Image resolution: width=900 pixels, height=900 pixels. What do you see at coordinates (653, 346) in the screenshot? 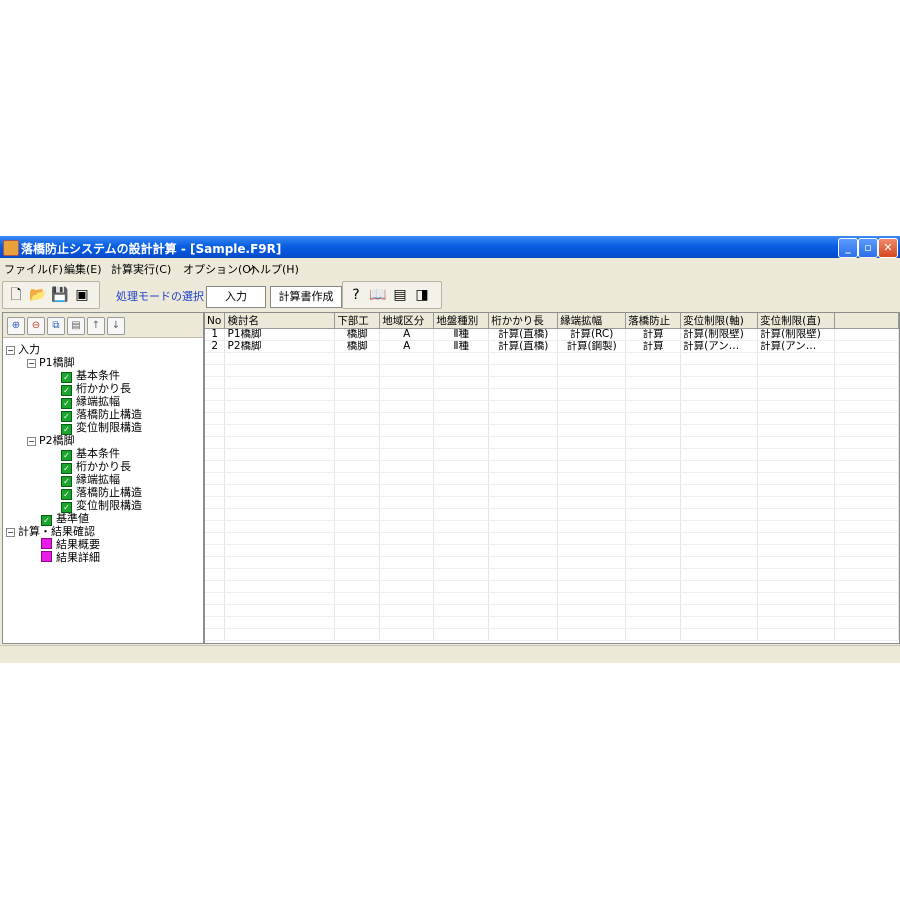
I see `table-cell: 計算` at bounding box center [653, 346].